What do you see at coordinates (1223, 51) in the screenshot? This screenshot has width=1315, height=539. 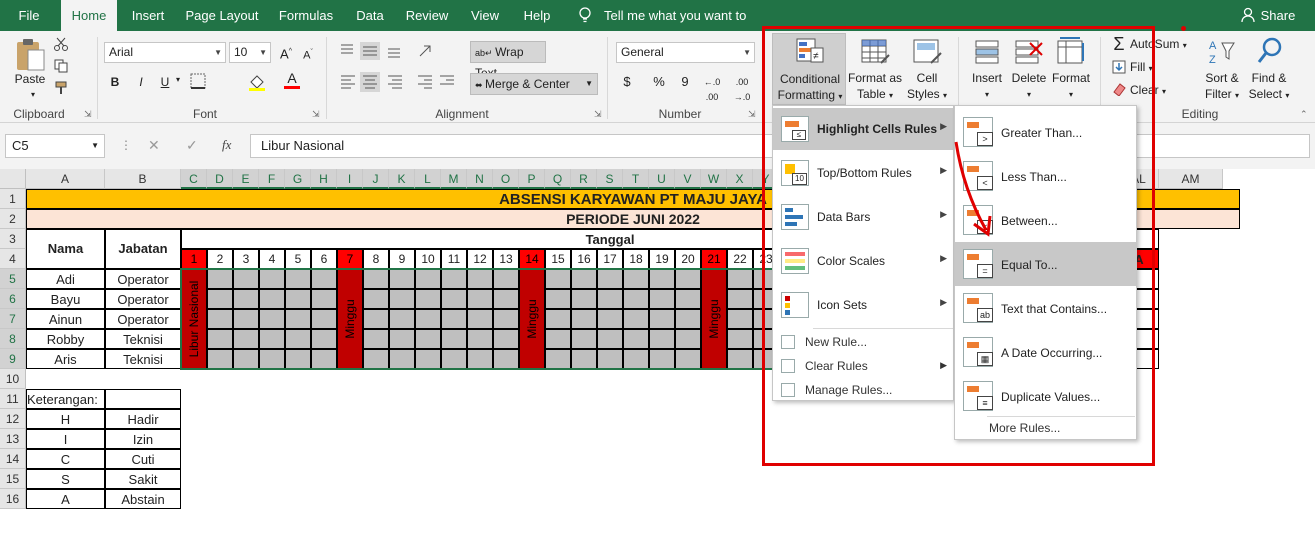 I see `sort-filter-icon: AZ` at bounding box center [1223, 51].